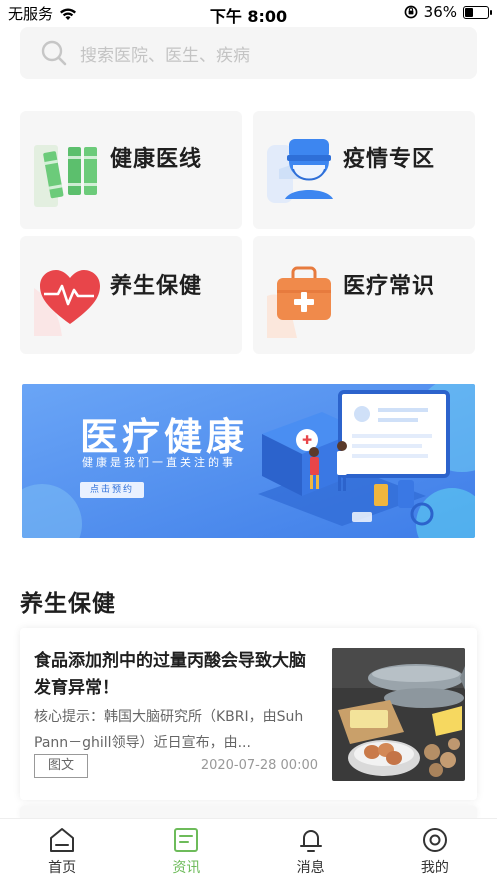 The height and width of the screenshot is (883, 497). I want to click on tab-label: 资讯, so click(186, 868).